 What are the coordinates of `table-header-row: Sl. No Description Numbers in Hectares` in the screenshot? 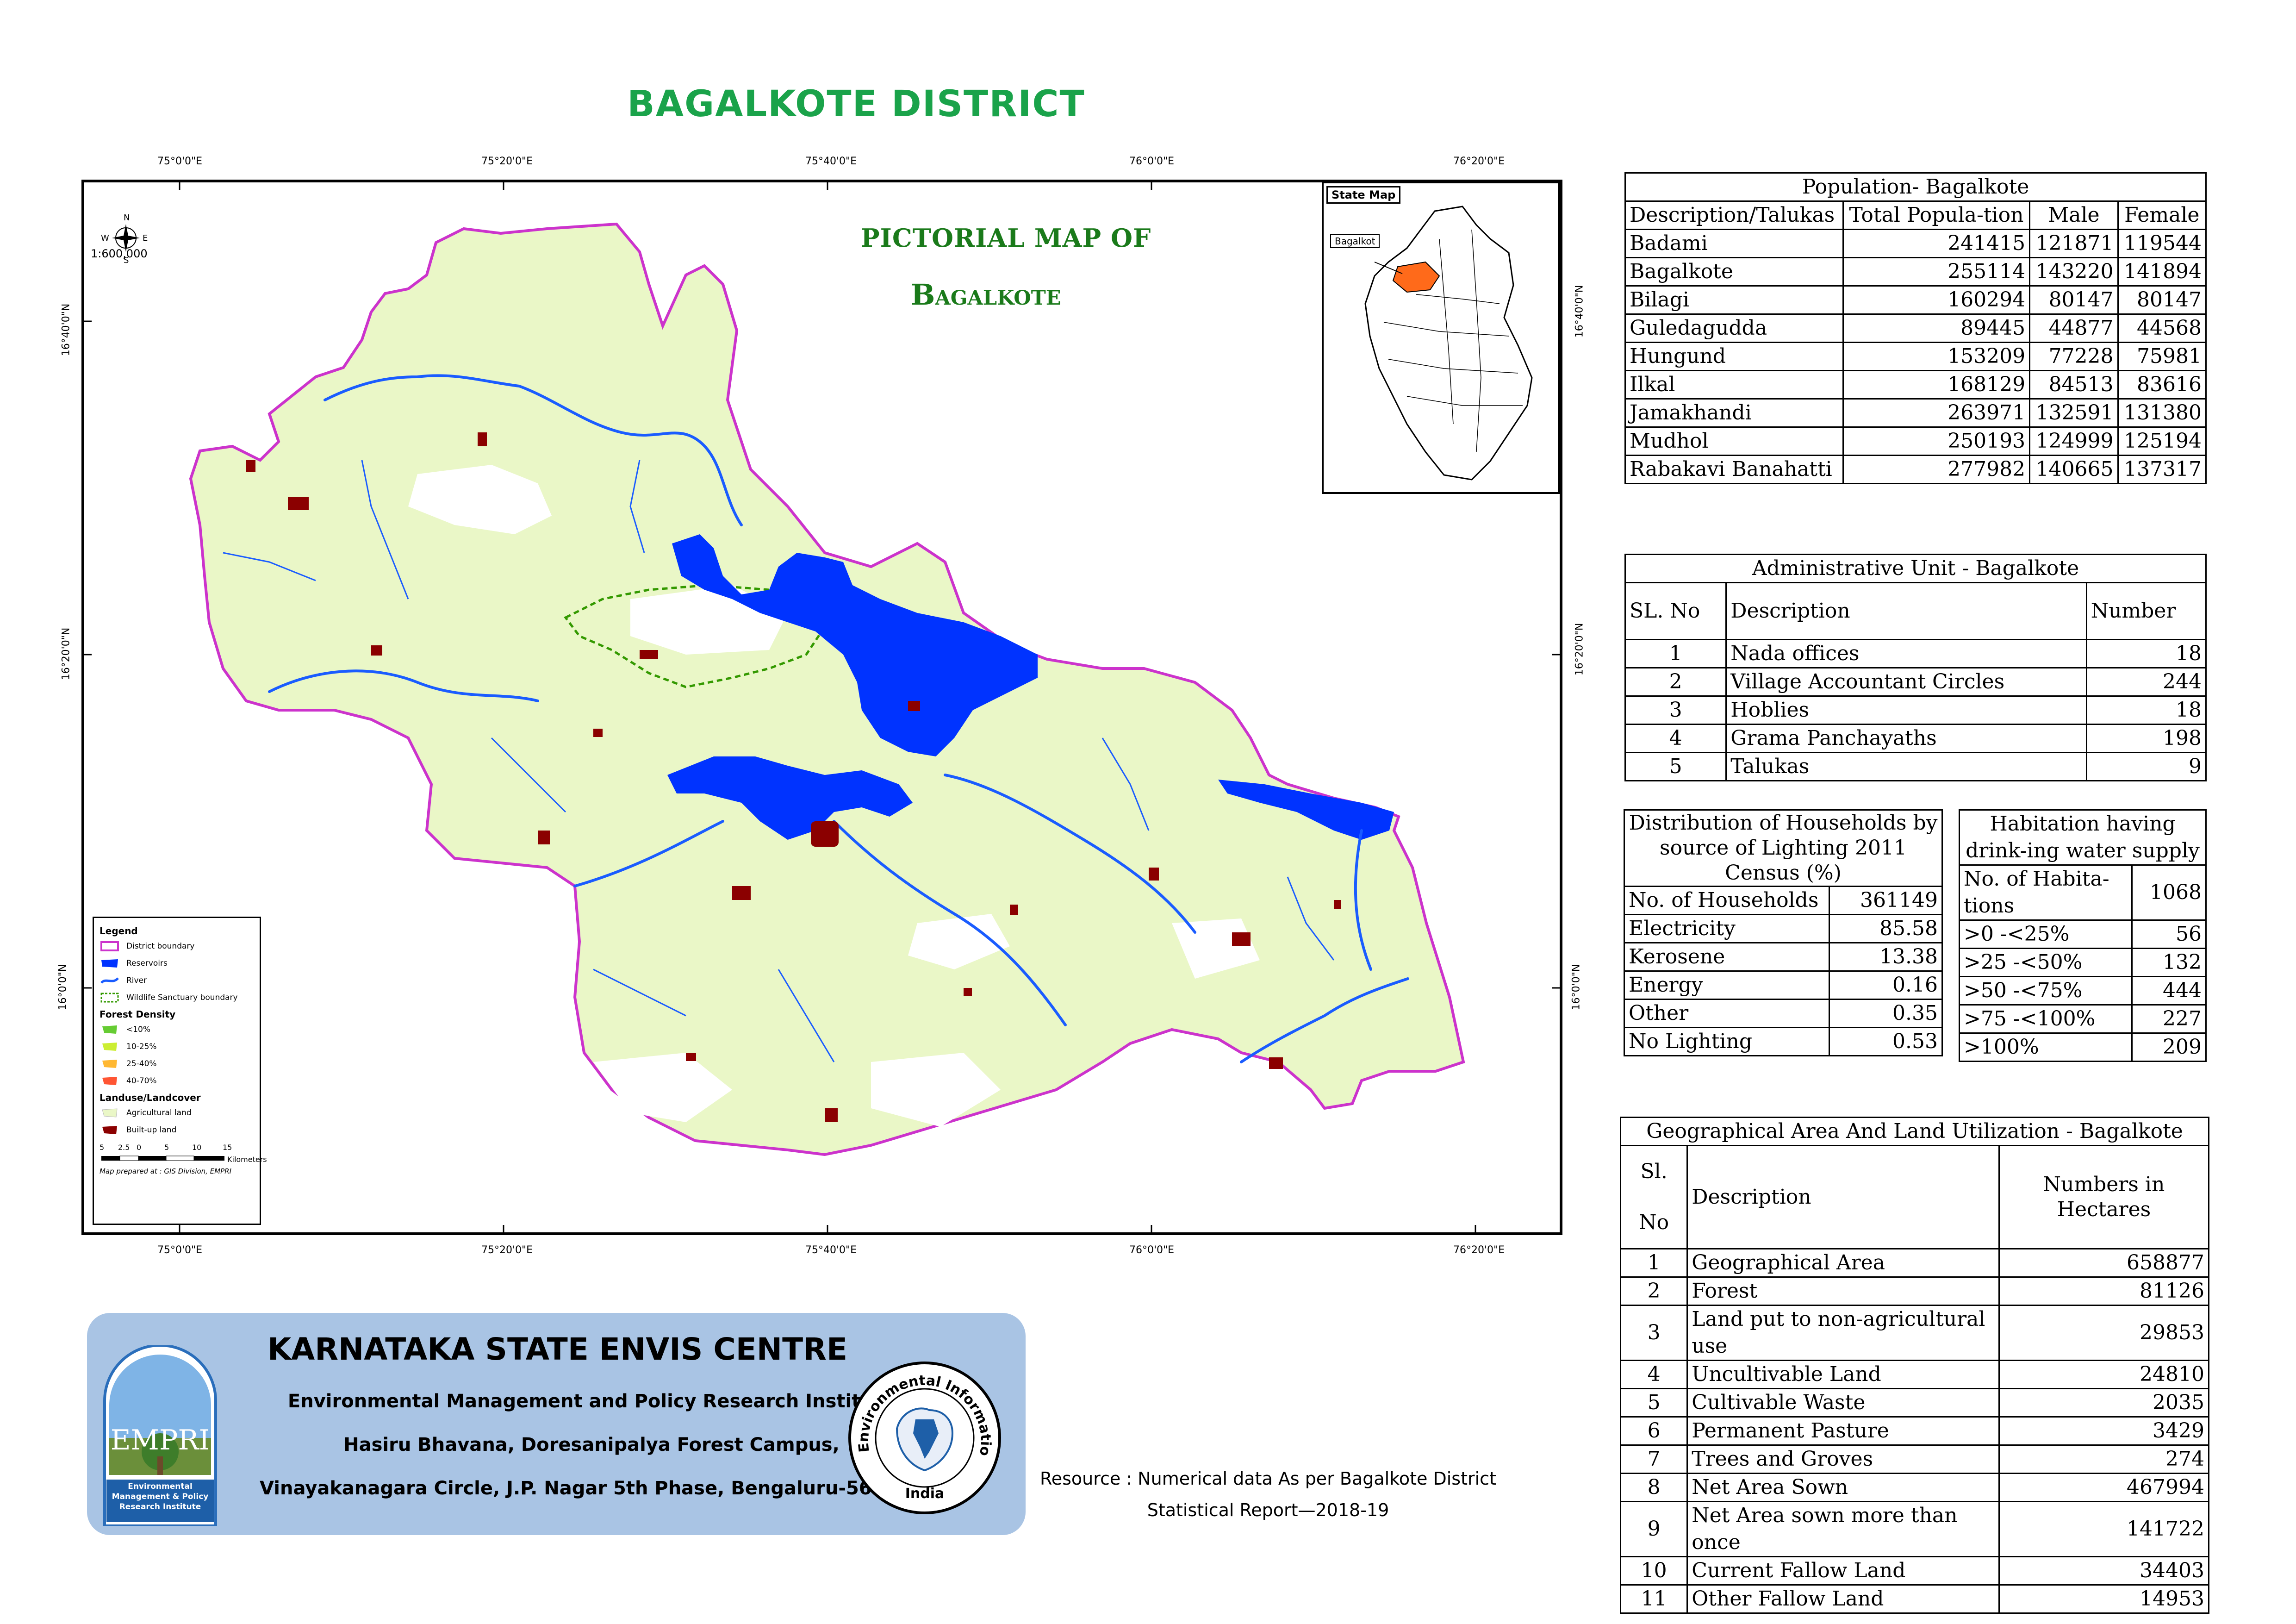 It's located at (1914, 1197).